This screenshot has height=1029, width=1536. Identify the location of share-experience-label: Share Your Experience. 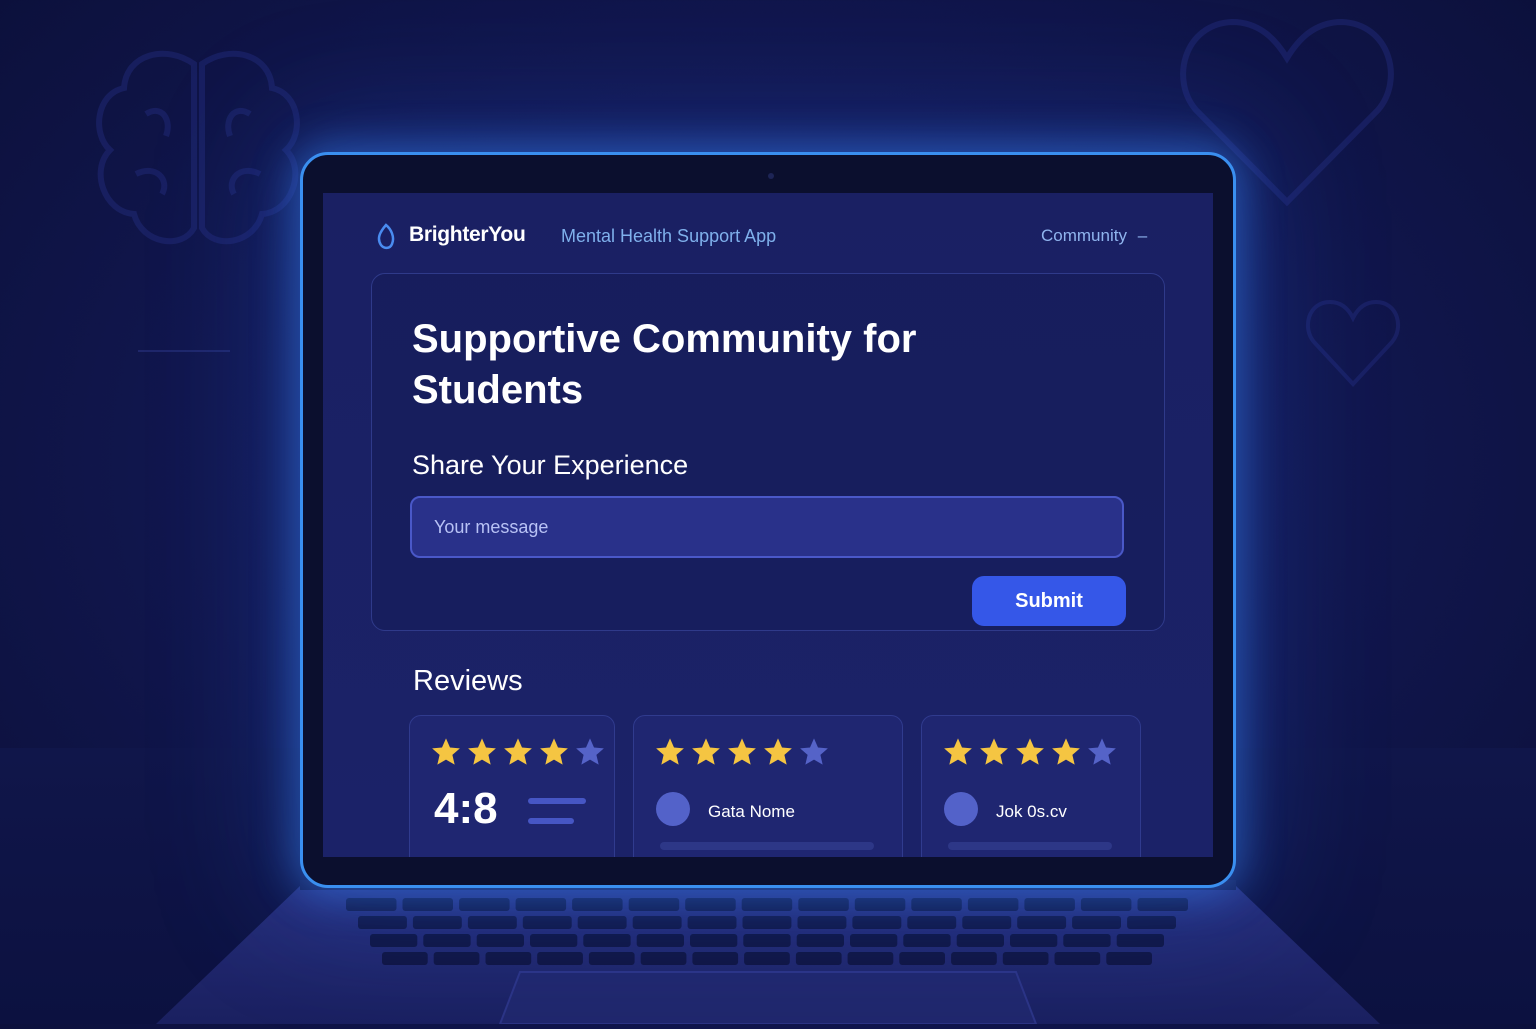
(550, 465).